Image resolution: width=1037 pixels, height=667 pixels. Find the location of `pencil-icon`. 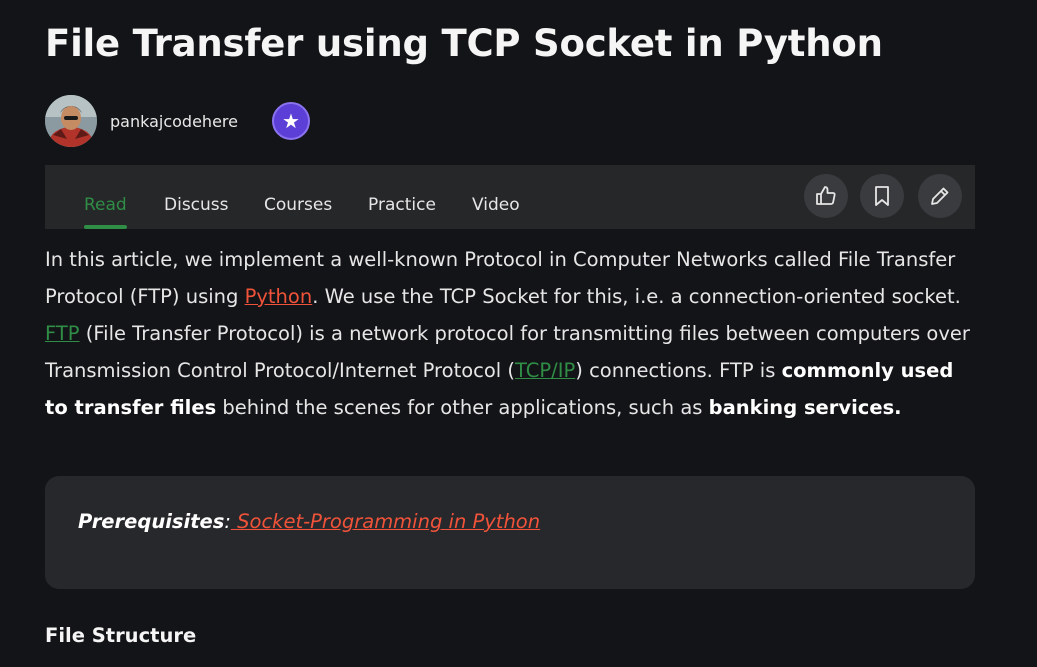

pencil-icon is located at coordinates (940, 196).